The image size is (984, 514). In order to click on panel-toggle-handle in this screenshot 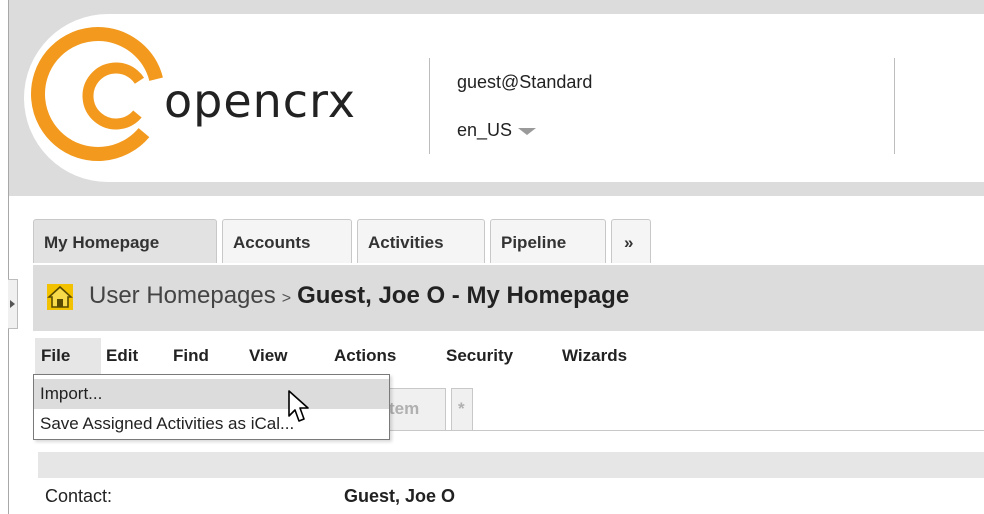, I will do `click(13, 304)`.